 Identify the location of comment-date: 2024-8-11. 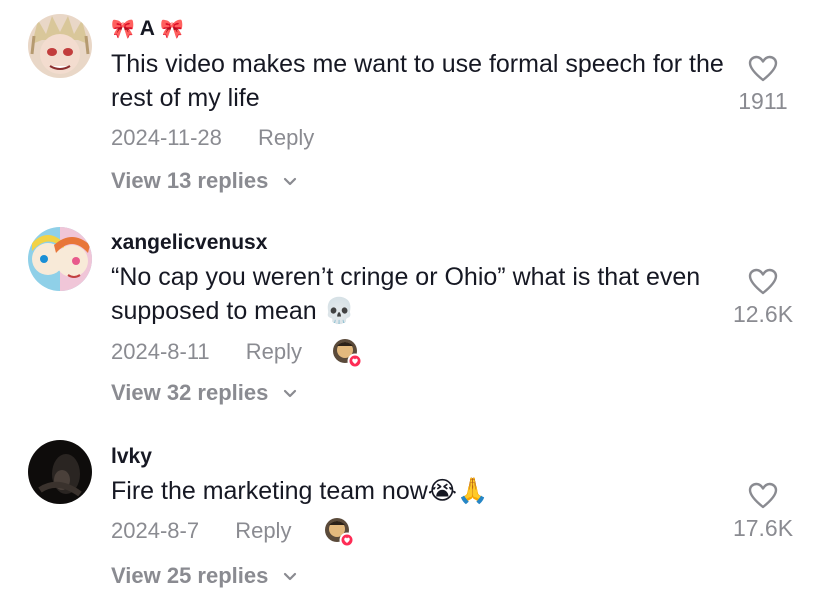
(160, 351).